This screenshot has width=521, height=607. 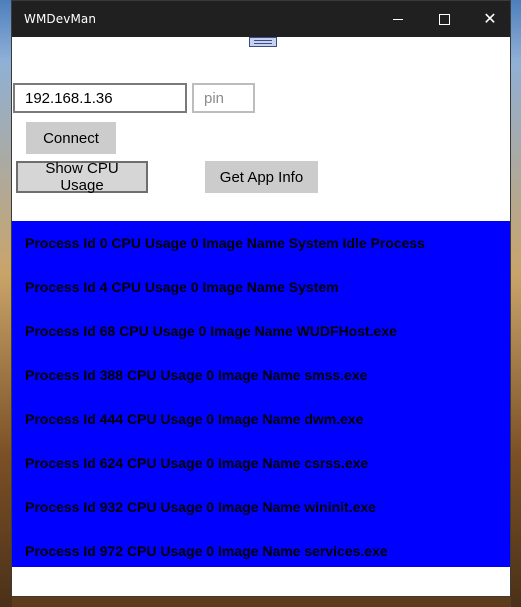 I want to click on window-title: WMDevMan, so click(x=60, y=19).